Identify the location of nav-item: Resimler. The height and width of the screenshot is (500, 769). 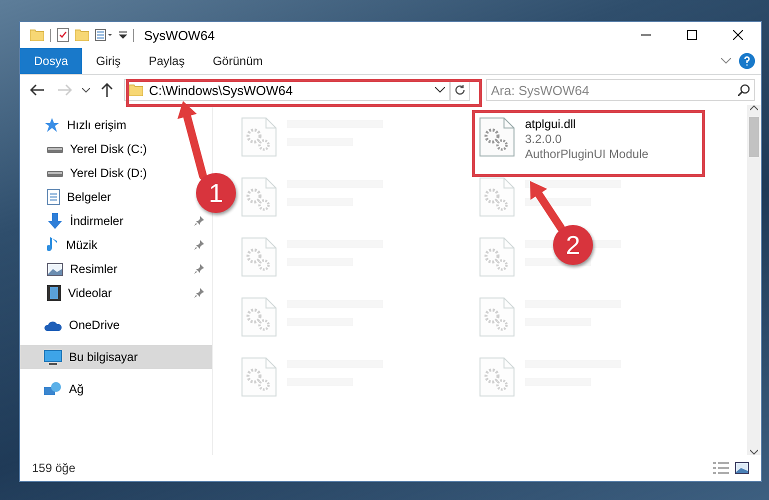
(116, 269).